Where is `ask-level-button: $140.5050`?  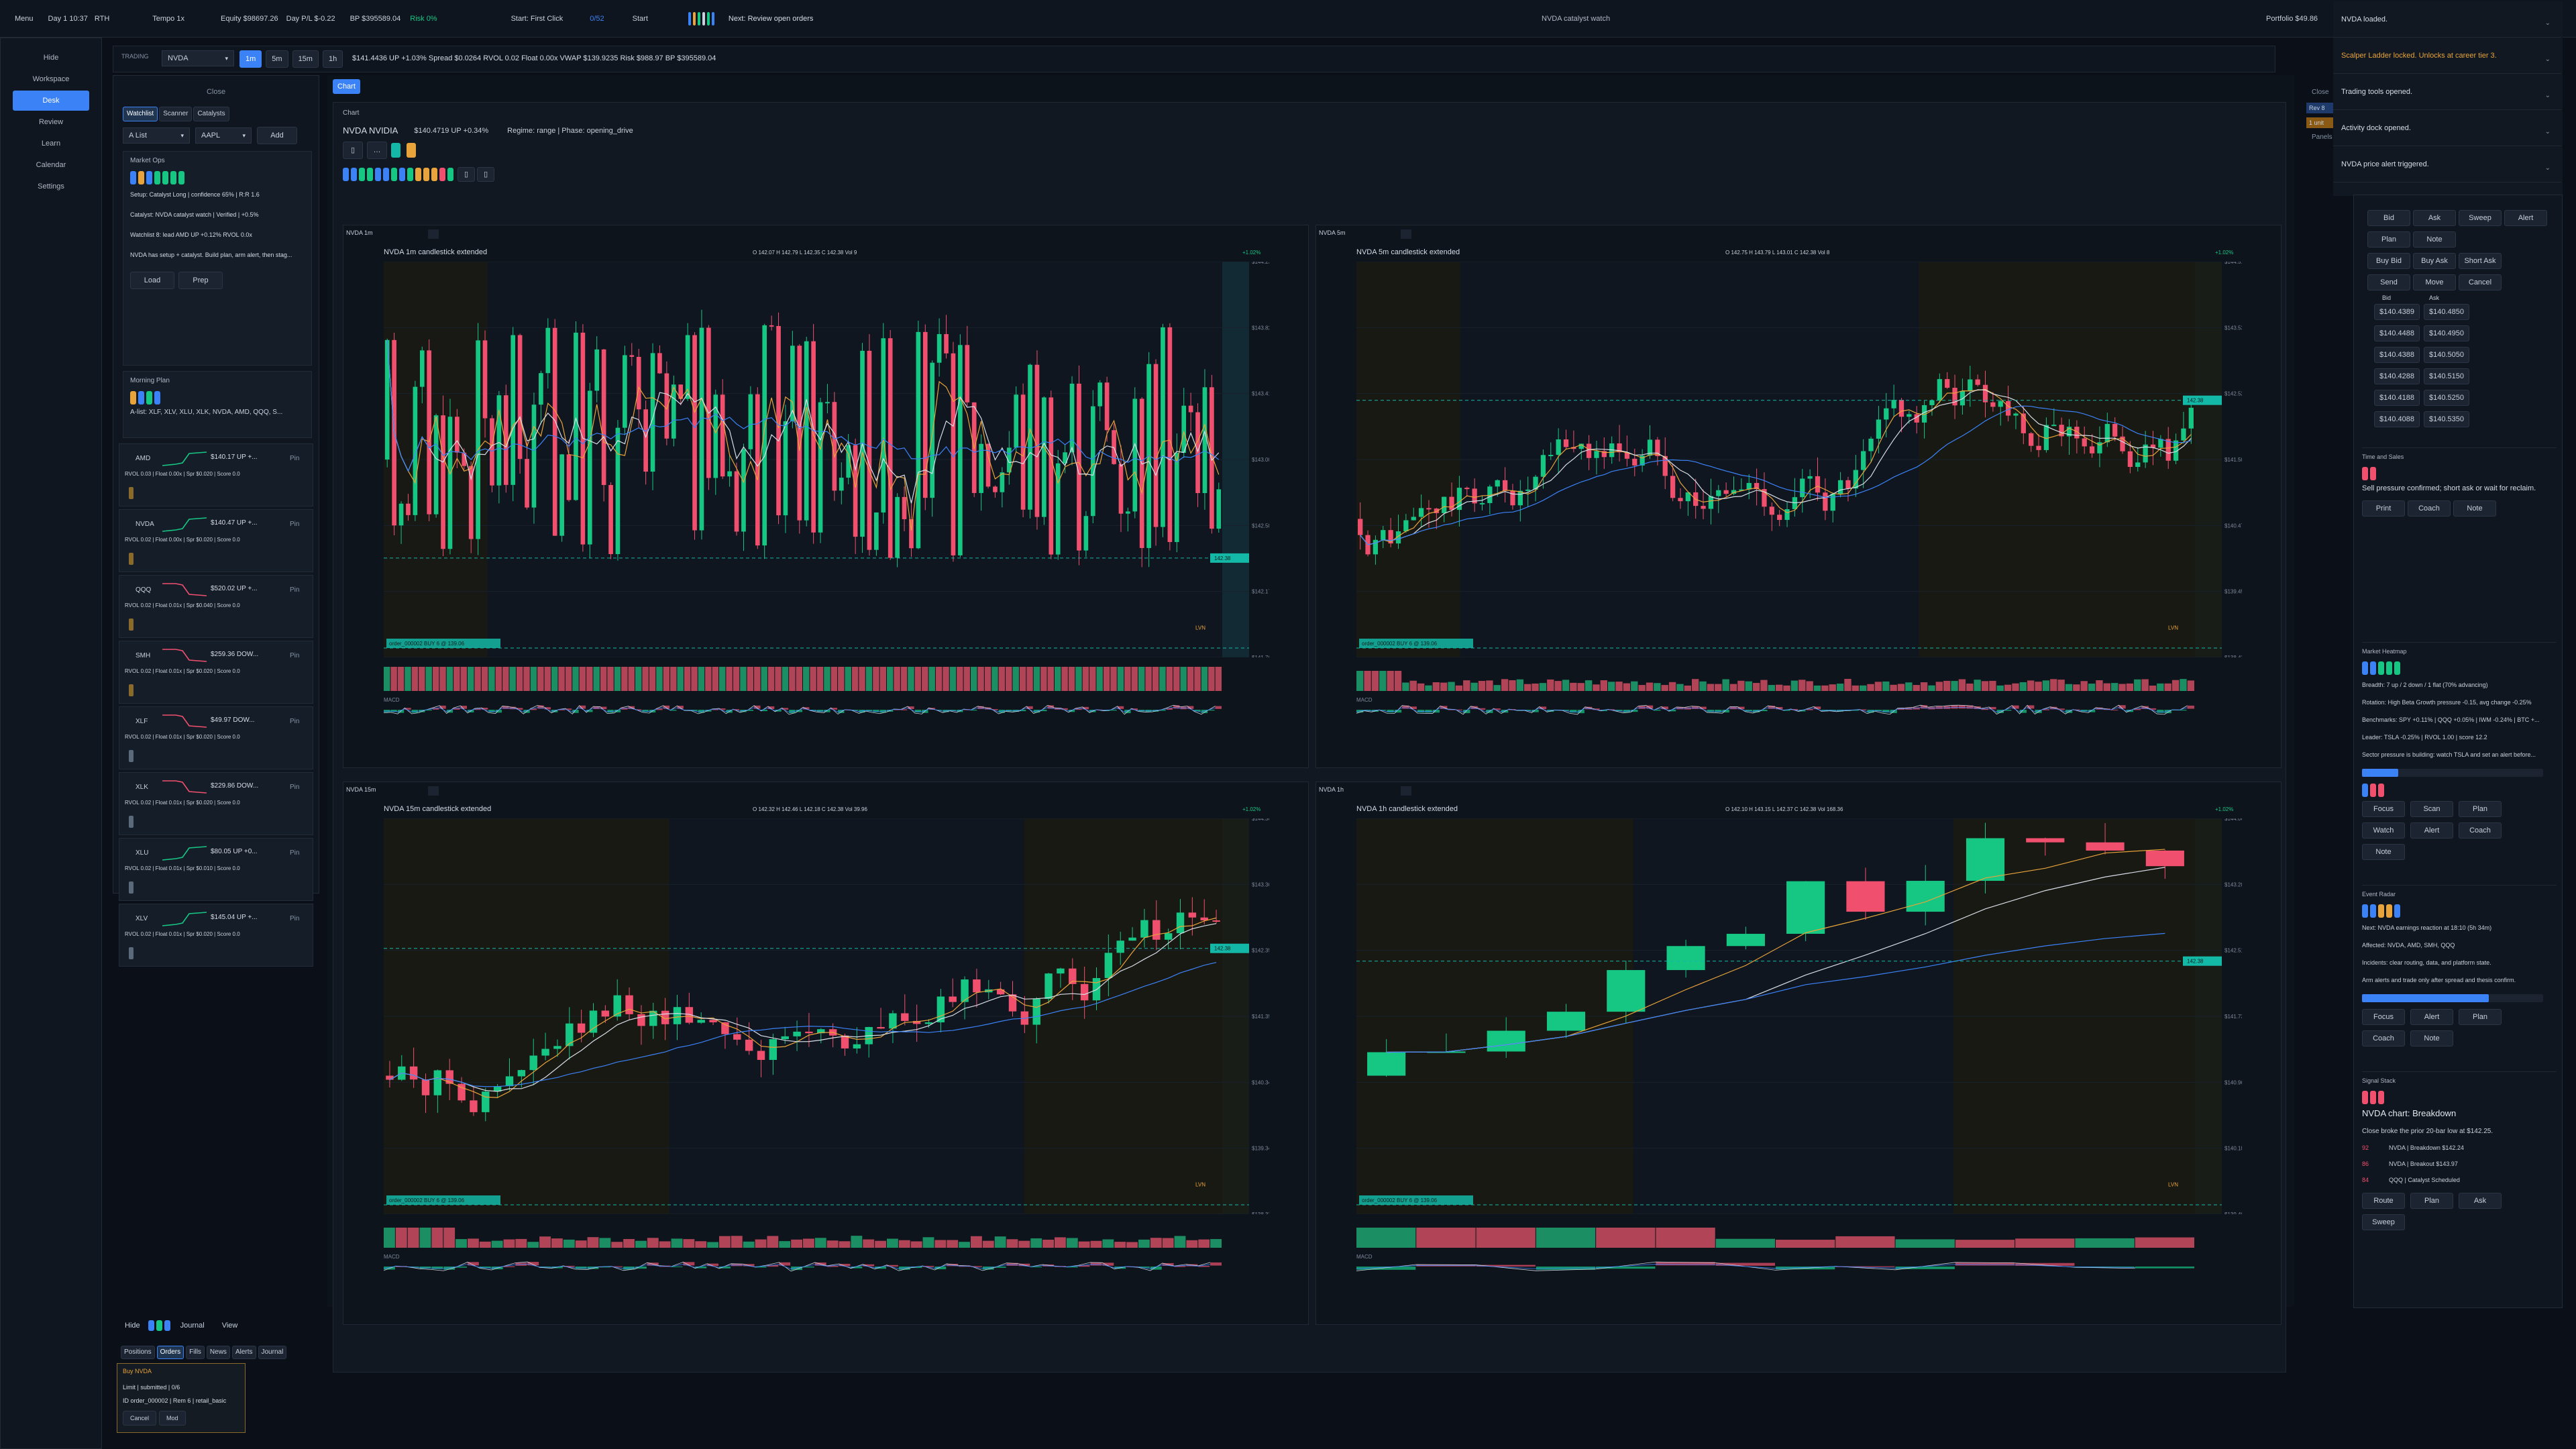
ask-level-button: $140.5050 is located at coordinates (2446, 355).